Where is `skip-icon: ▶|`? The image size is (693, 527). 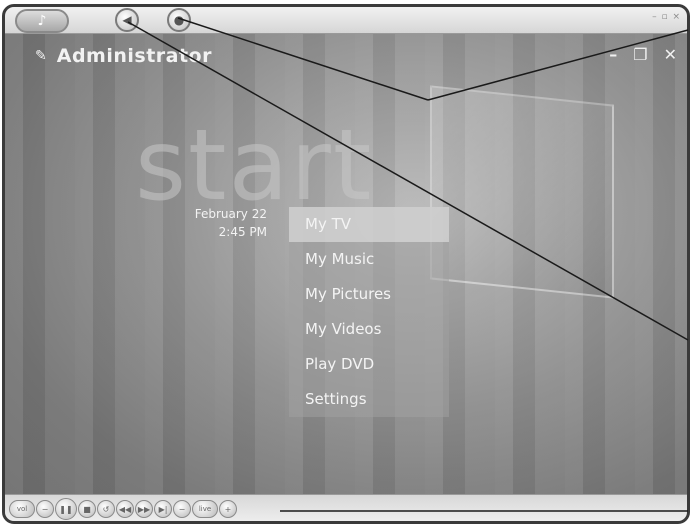
skip-icon: ▶| is located at coordinates (163, 509).